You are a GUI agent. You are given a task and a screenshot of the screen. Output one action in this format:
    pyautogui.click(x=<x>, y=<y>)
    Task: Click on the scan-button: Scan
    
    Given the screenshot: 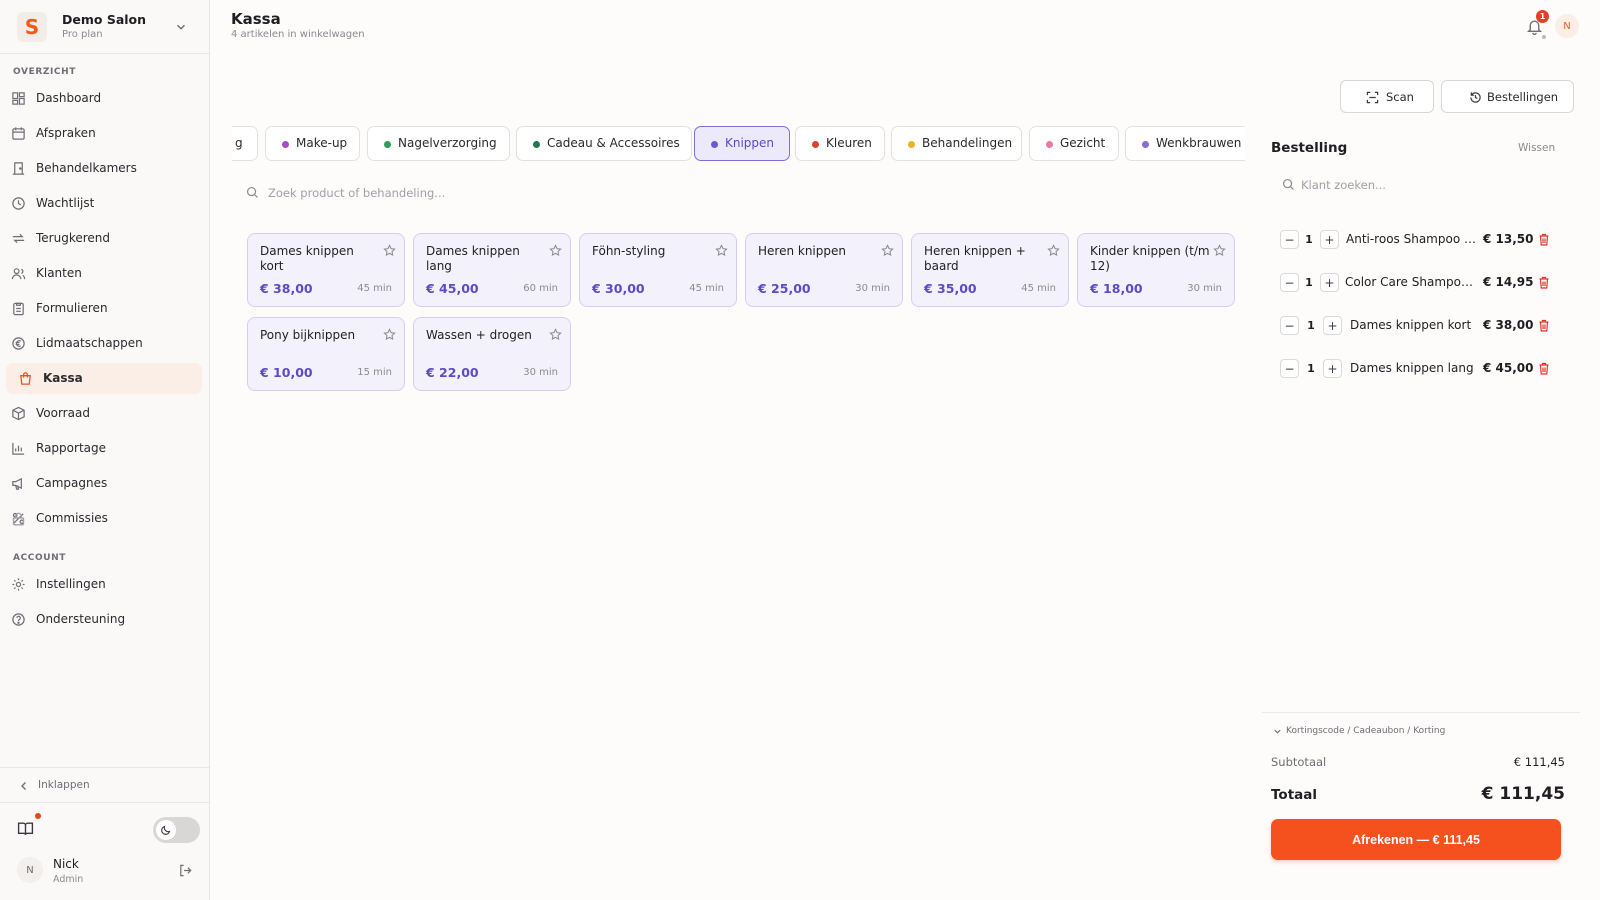 What is the action you would take?
    pyautogui.click(x=1387, y=96)
    